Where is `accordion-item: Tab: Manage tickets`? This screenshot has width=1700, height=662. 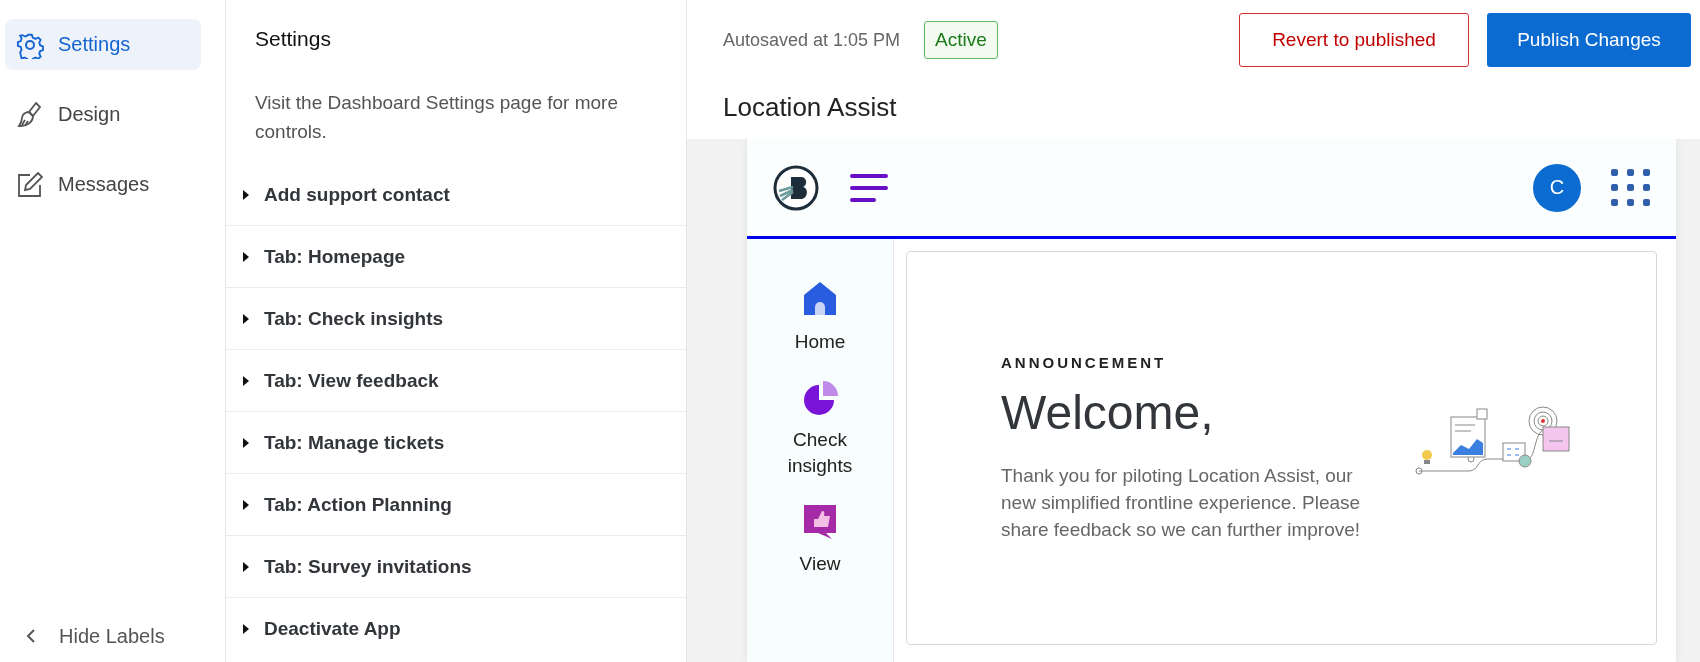 accordion-item: Tab: Manage tickets is located at coordinates (456, 443).